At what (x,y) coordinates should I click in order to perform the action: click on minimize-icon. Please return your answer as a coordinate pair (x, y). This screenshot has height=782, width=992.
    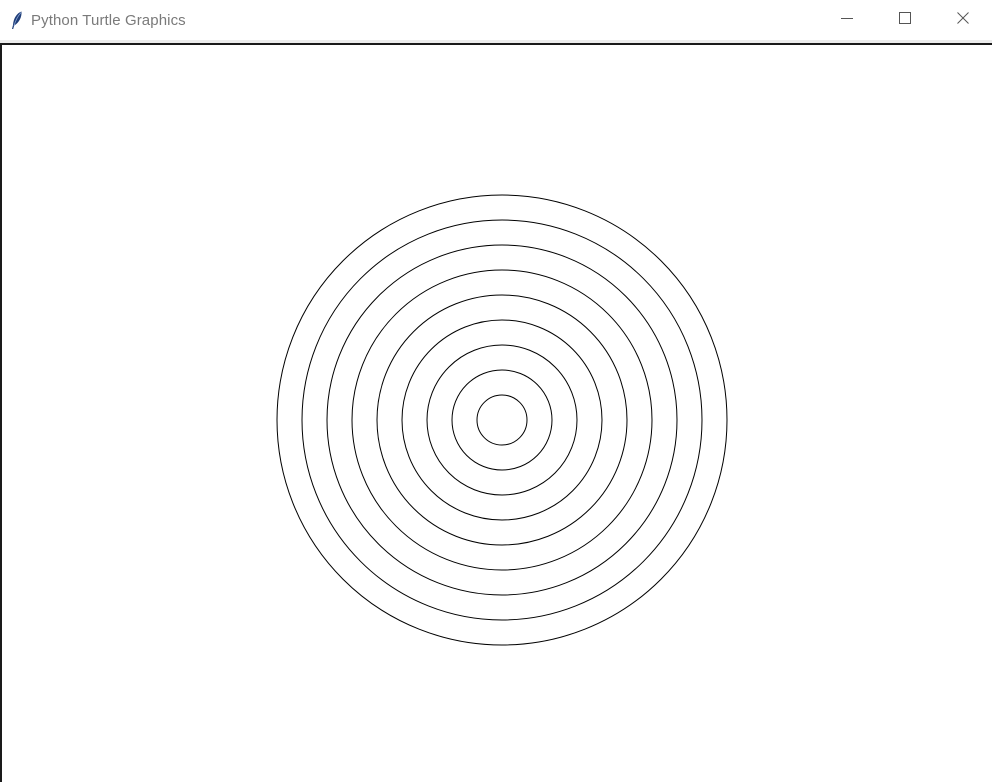
    Looking at the image, I should click on (847, 20).